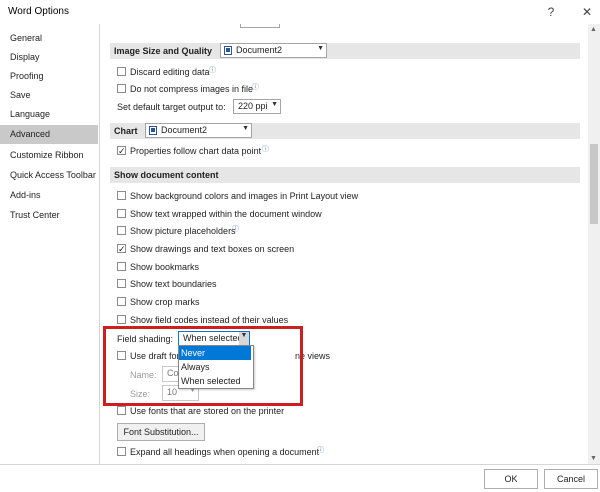 The width and height of the screenshot is (600, 492). I want to click on sidebar-item-add-ins: Add-ins, so click(49, 195).